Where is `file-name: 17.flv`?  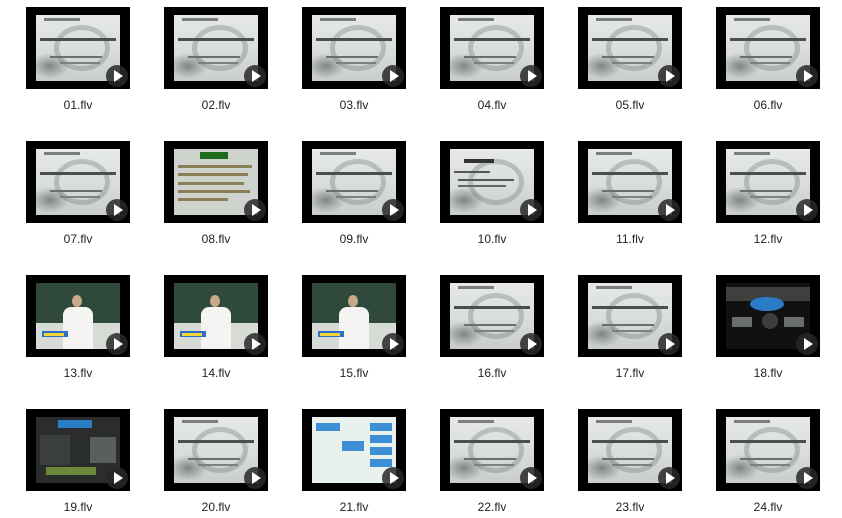 file-name: 17.flv is located at coordinates (630, 373).